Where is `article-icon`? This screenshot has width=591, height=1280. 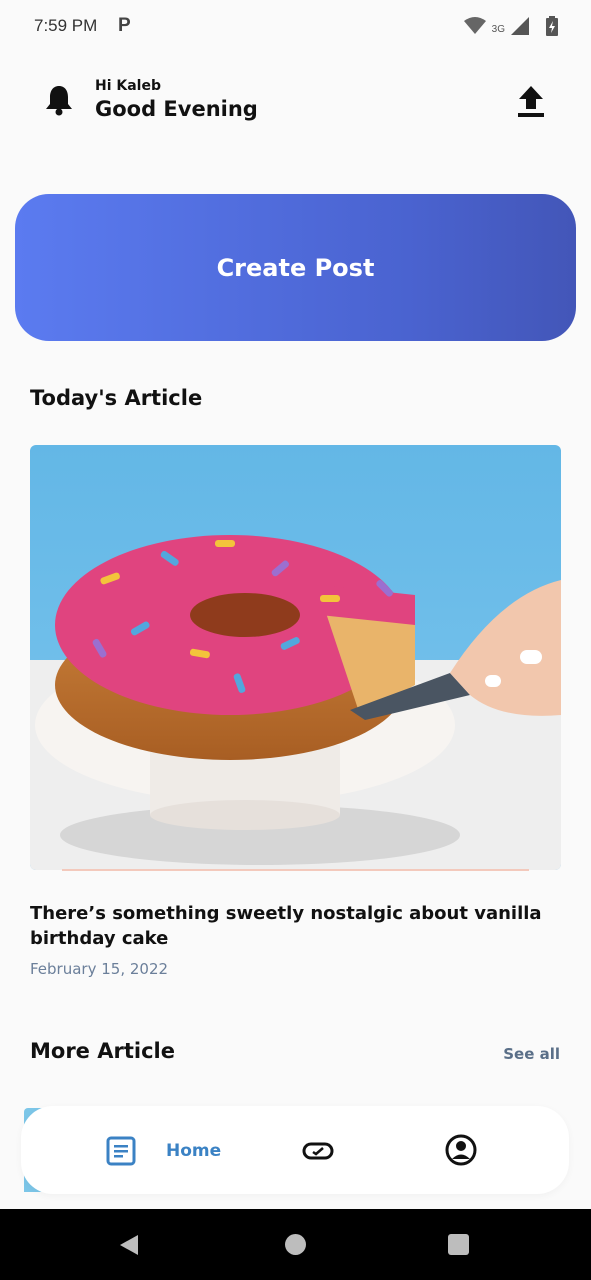 article-icon is located at coordinates (121, 1151).